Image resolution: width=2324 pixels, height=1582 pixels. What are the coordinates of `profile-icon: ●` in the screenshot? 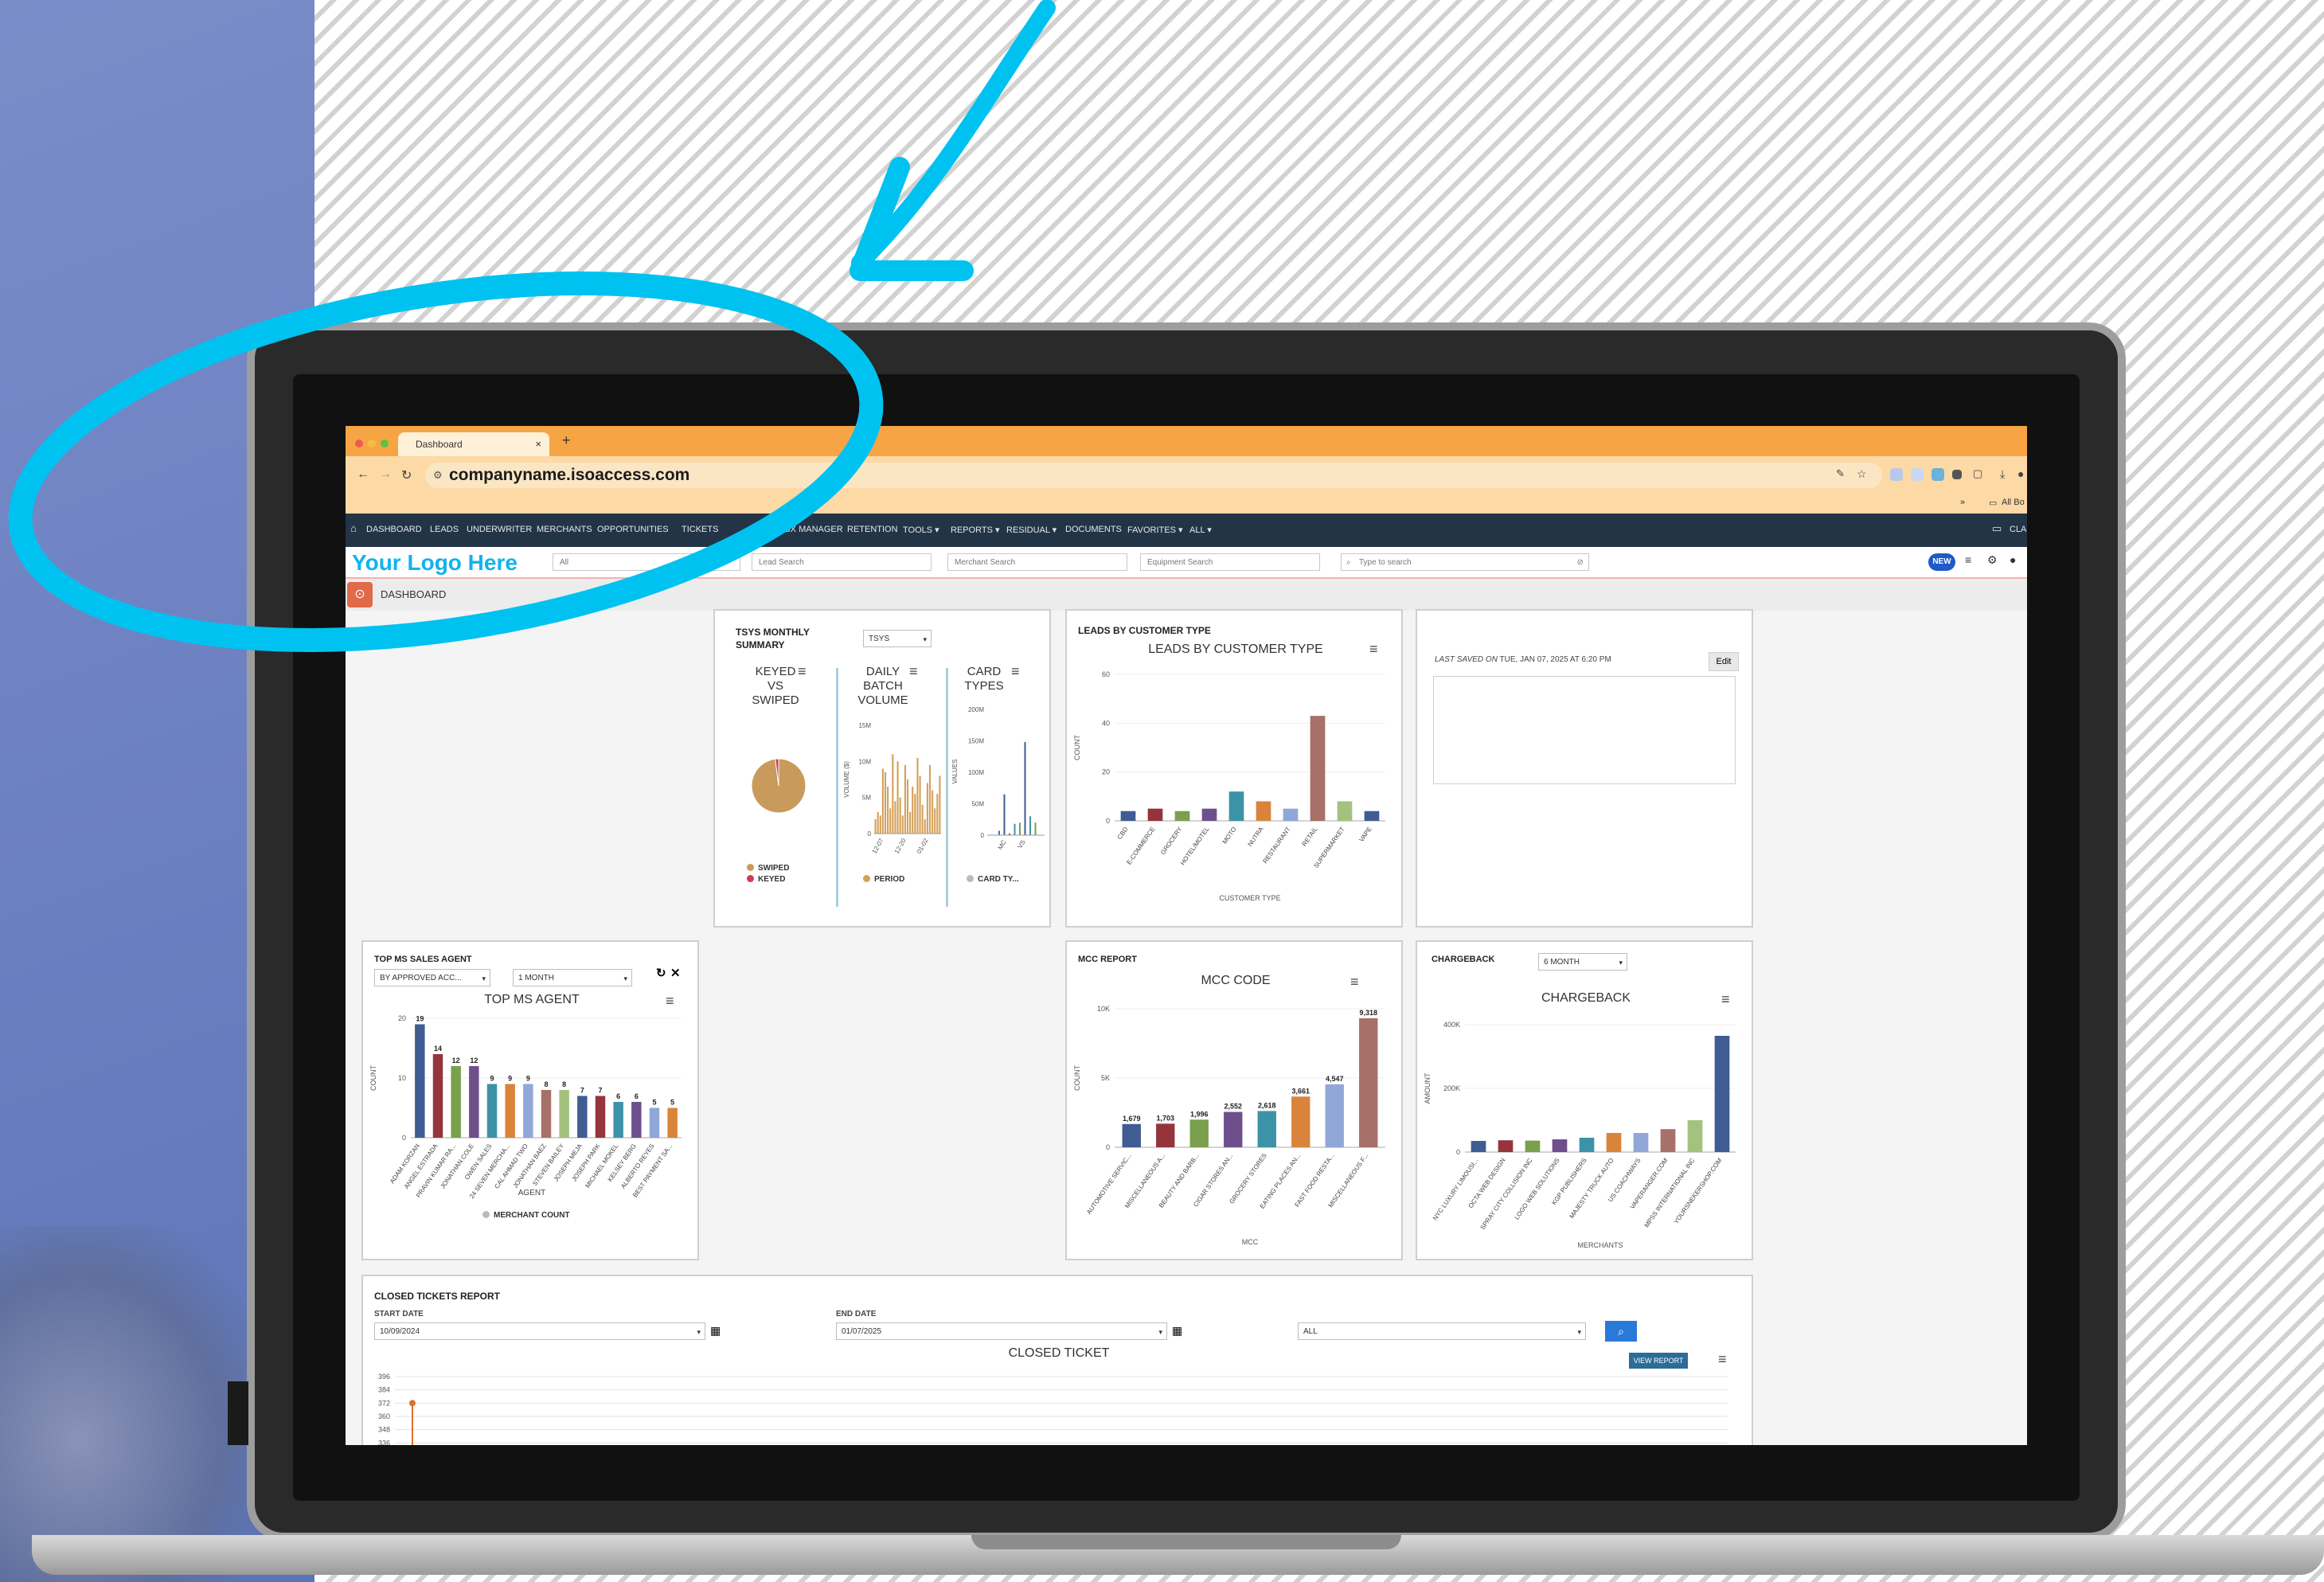 It's located at (2021, 474).